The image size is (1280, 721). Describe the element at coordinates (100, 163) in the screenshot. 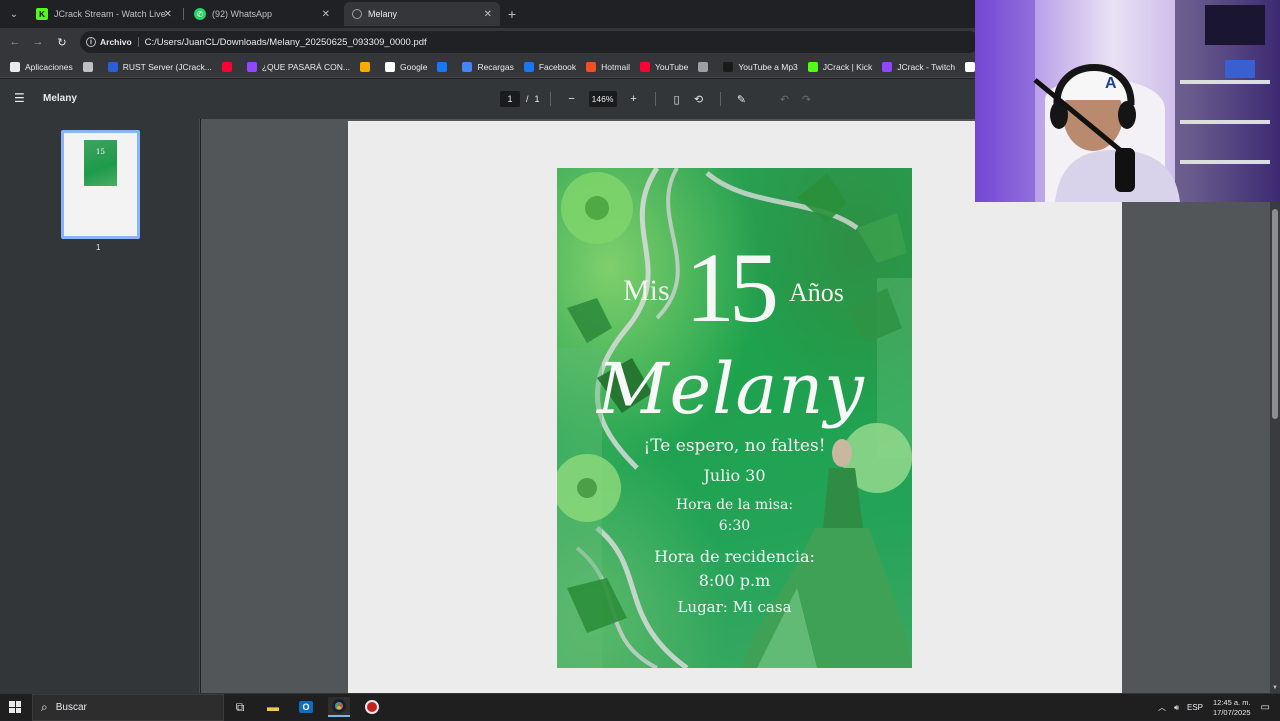

I see `thumbnail-preview: 15` at that location.